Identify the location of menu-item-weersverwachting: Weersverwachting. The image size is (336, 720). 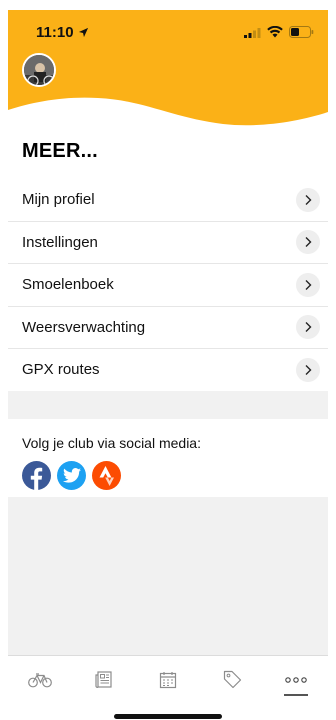
(168, 327).